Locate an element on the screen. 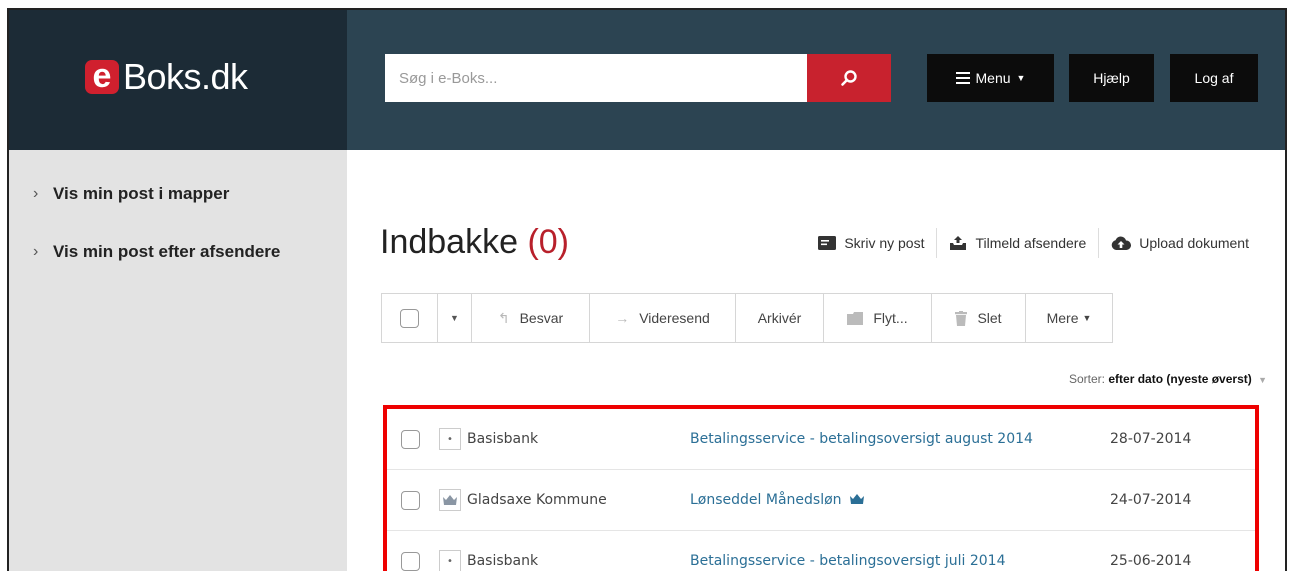 The height and width of the screenshot is (571, 1293). sort-control: Sorter: efter dato (nyeste øverst) ▼ is located at coordinates (1168, 379).